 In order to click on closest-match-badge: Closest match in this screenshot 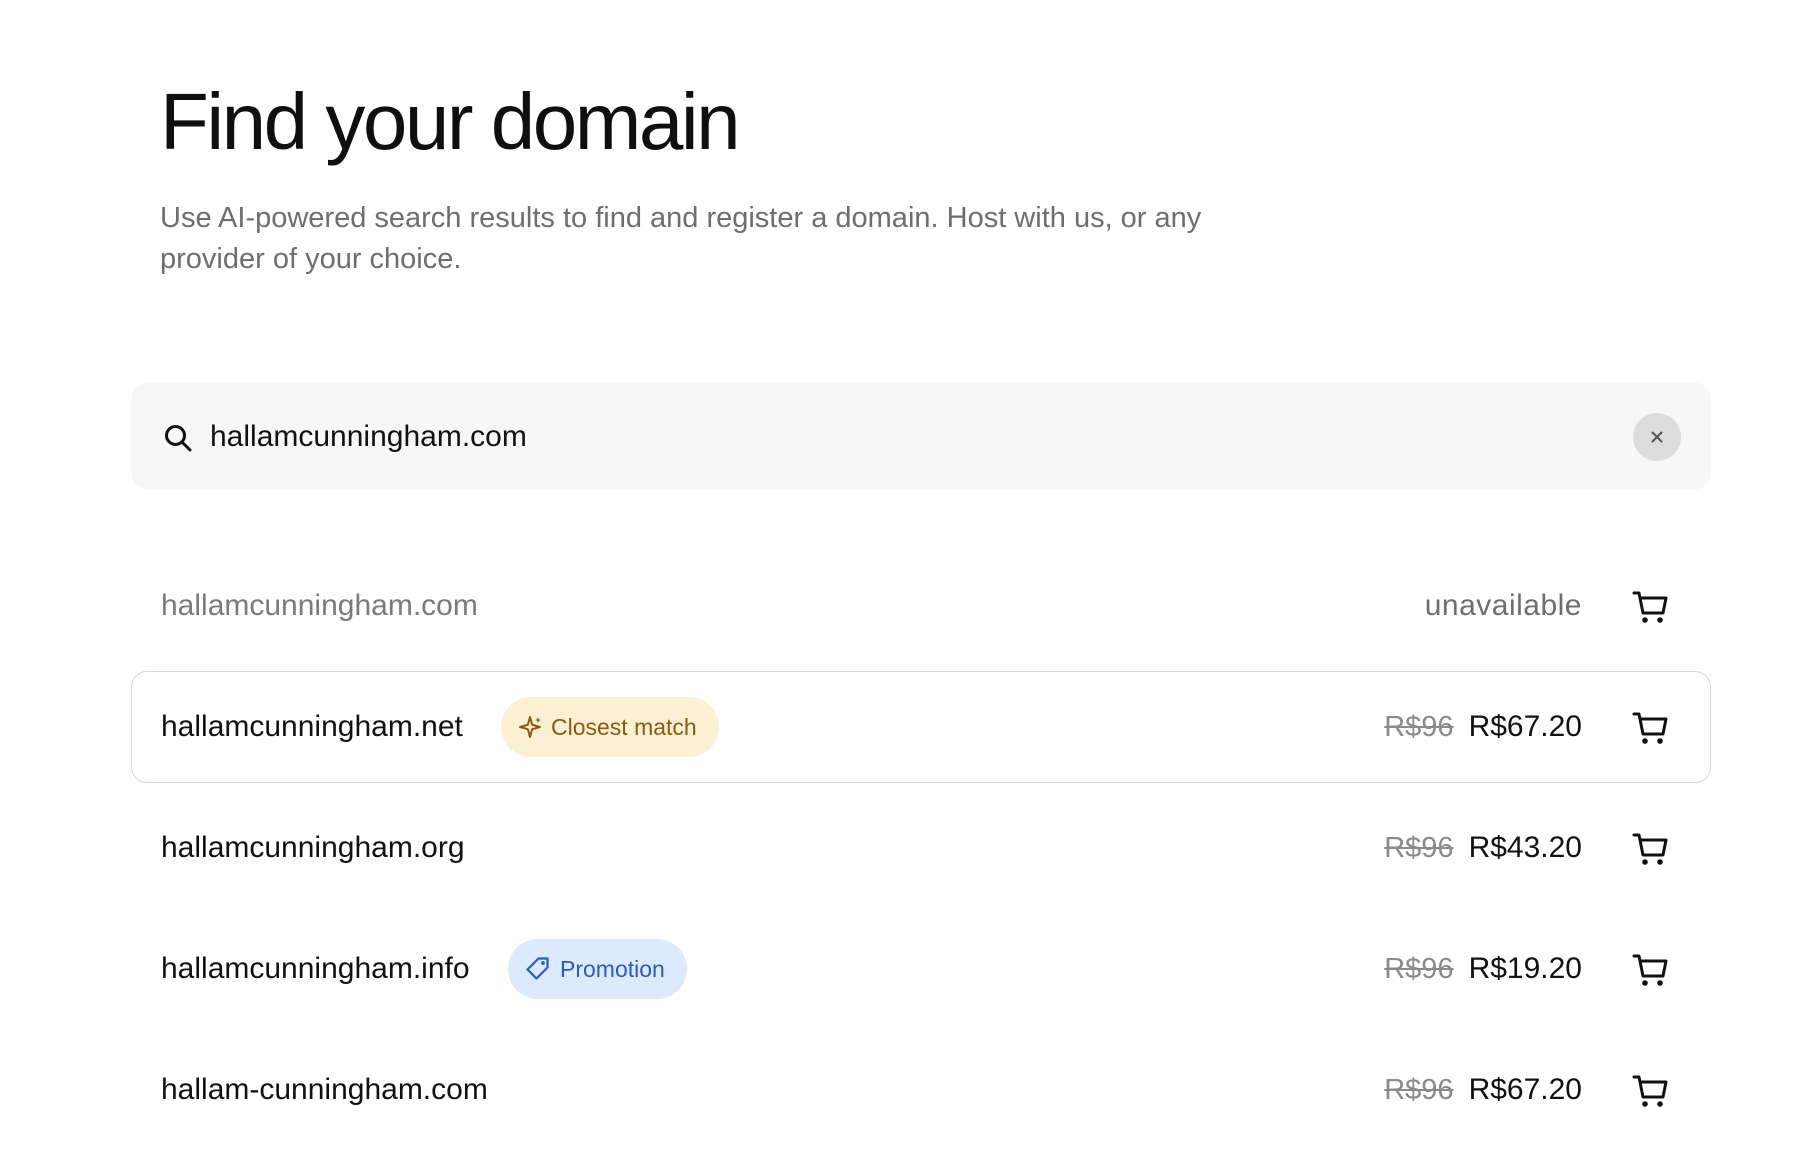, I will do `click(610, 727)`.